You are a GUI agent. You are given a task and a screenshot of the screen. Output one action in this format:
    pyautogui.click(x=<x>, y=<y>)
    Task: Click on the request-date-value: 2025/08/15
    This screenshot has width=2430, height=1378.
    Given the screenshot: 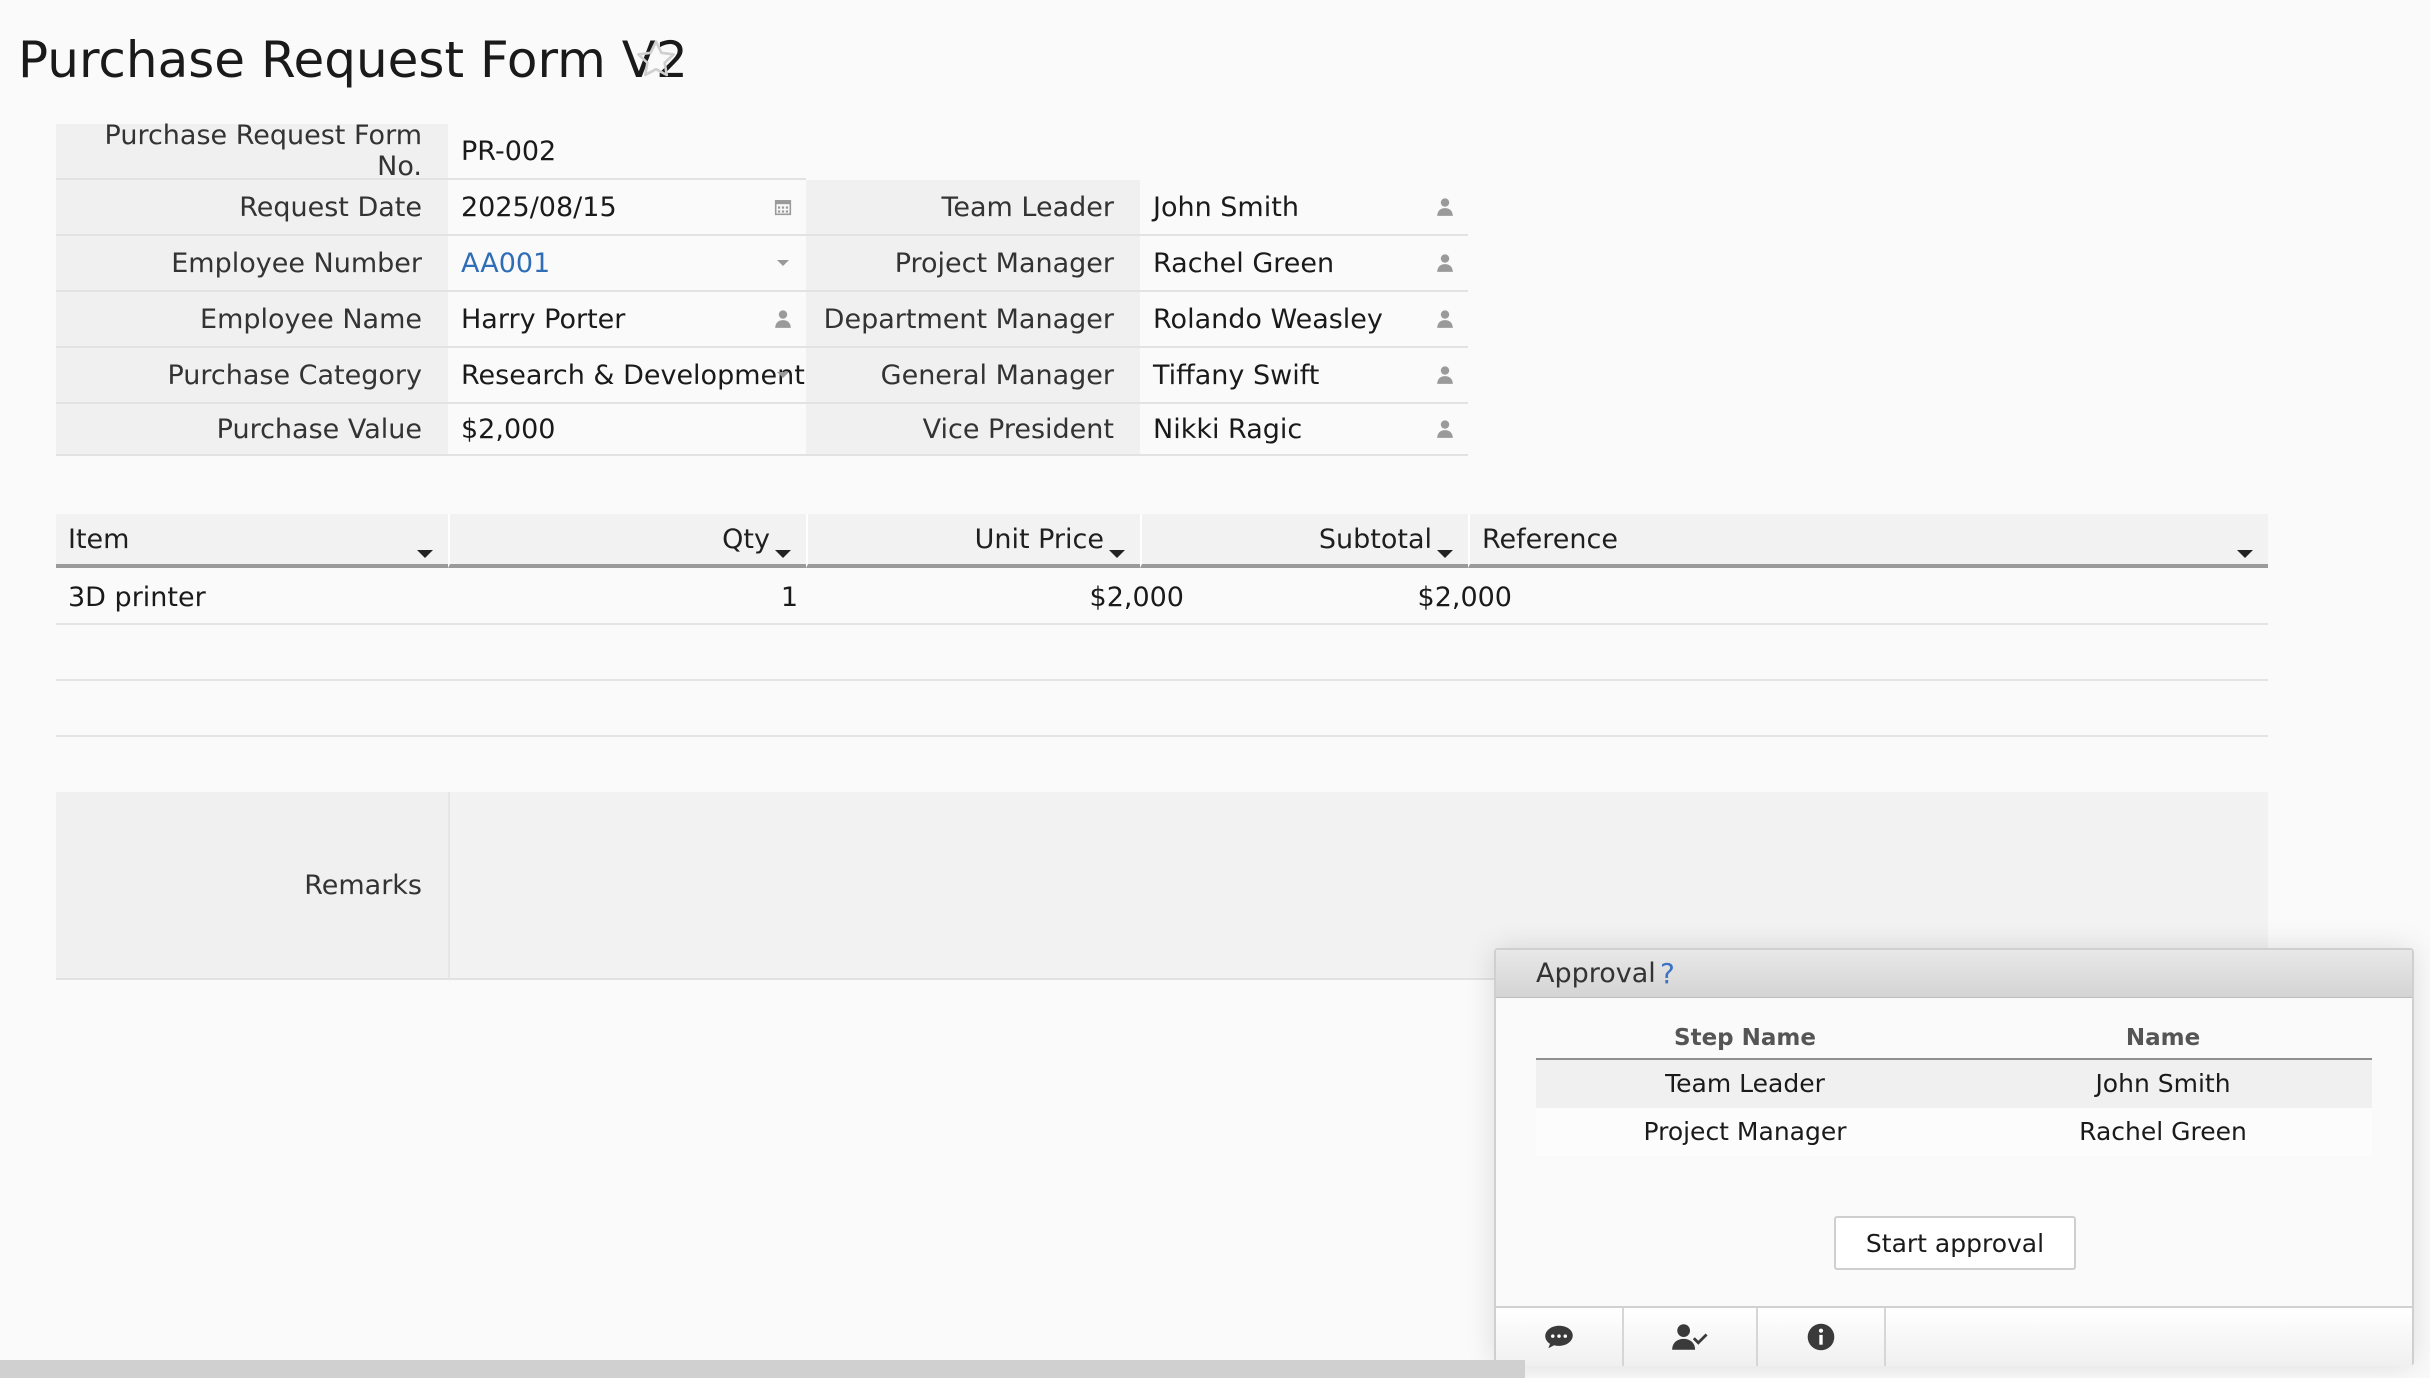 What is the action you would take?
    pyautogui.click(x=539, y=207)
    